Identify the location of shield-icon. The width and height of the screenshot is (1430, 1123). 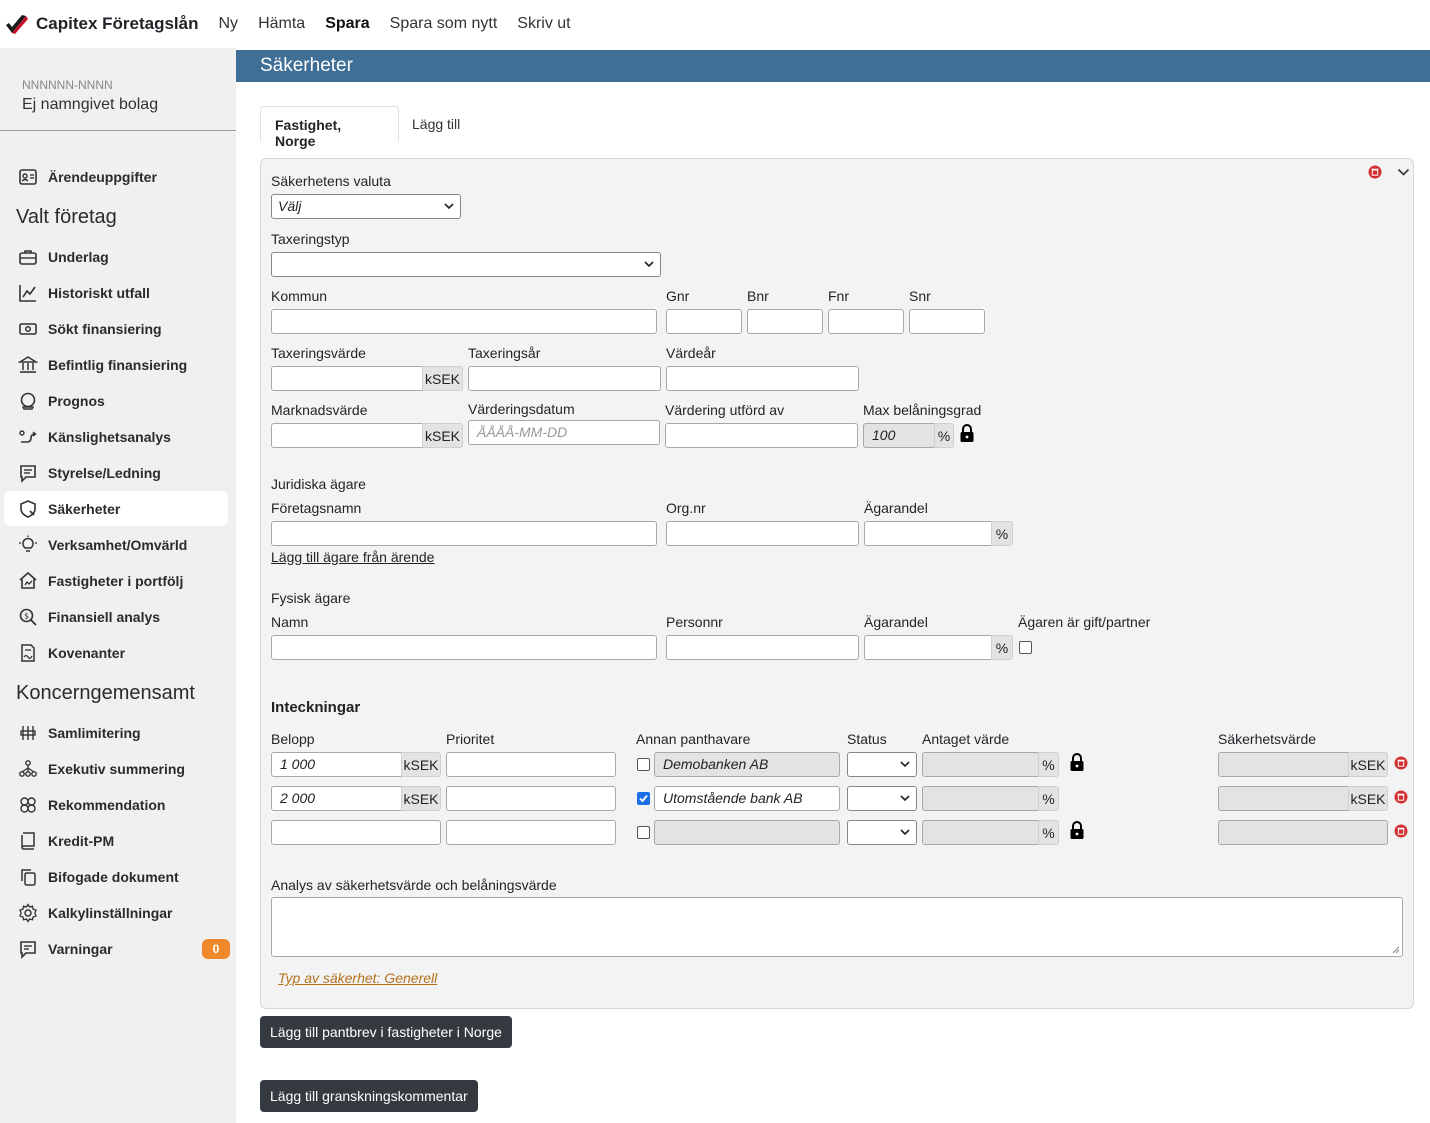
(28, 509).